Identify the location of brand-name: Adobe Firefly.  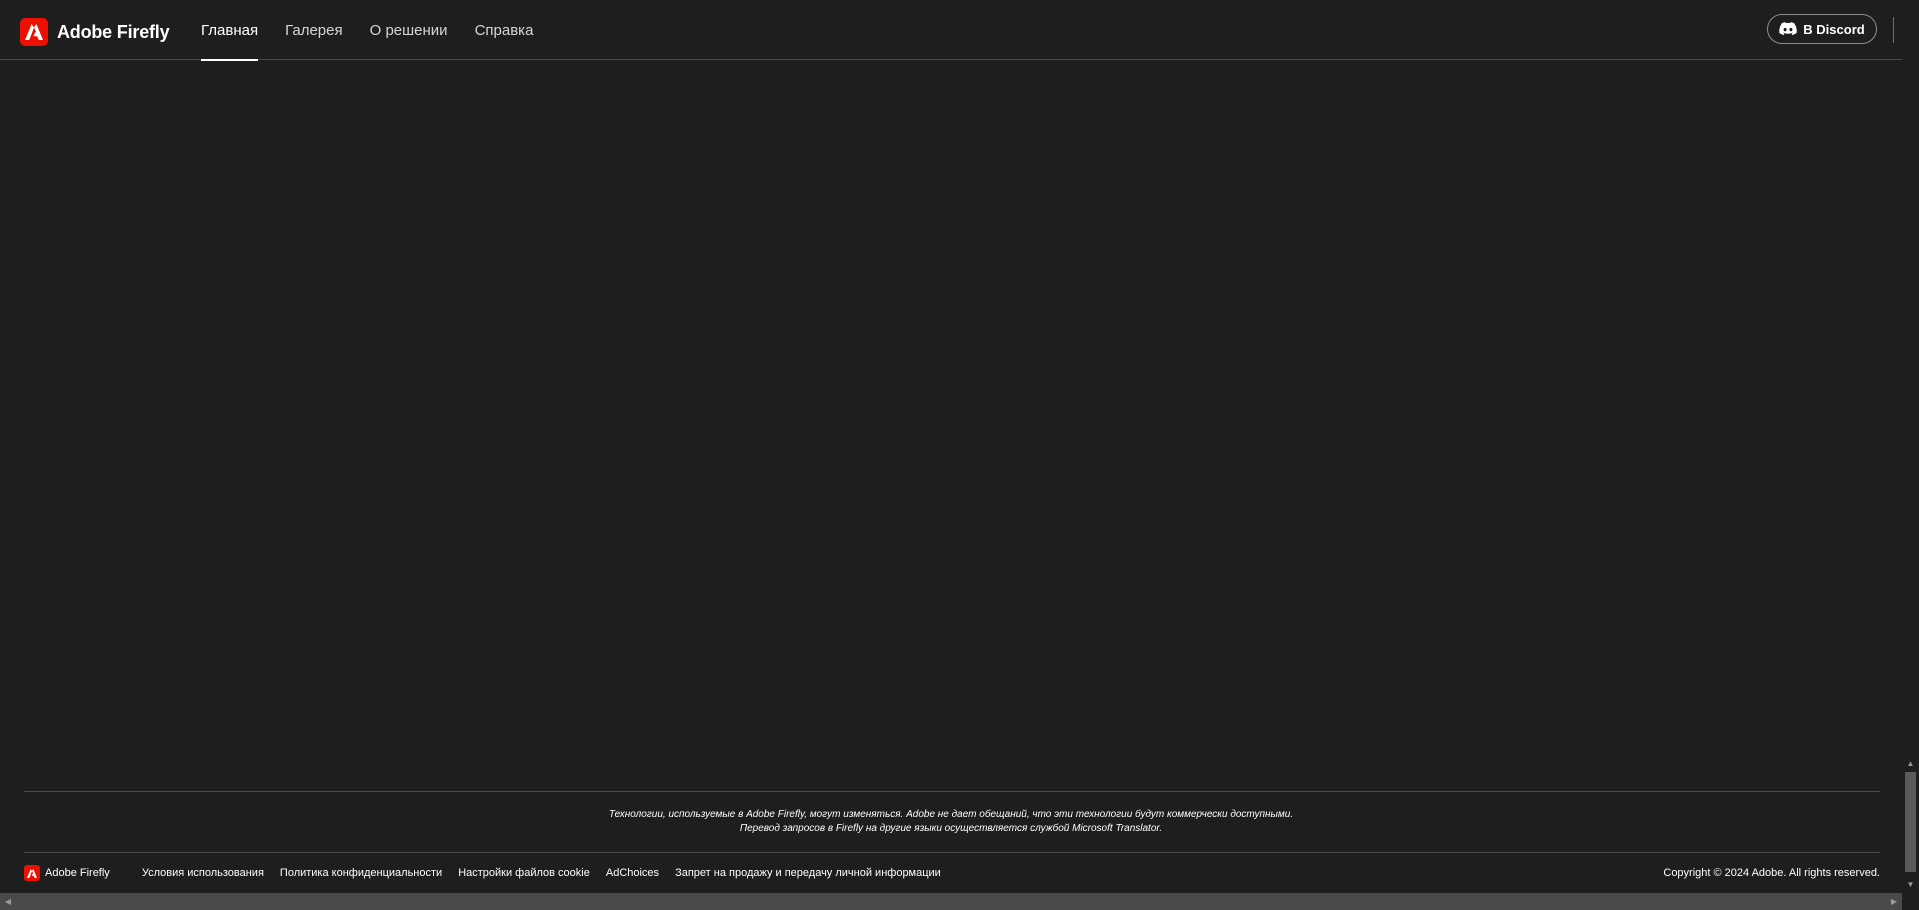
(113, 31).